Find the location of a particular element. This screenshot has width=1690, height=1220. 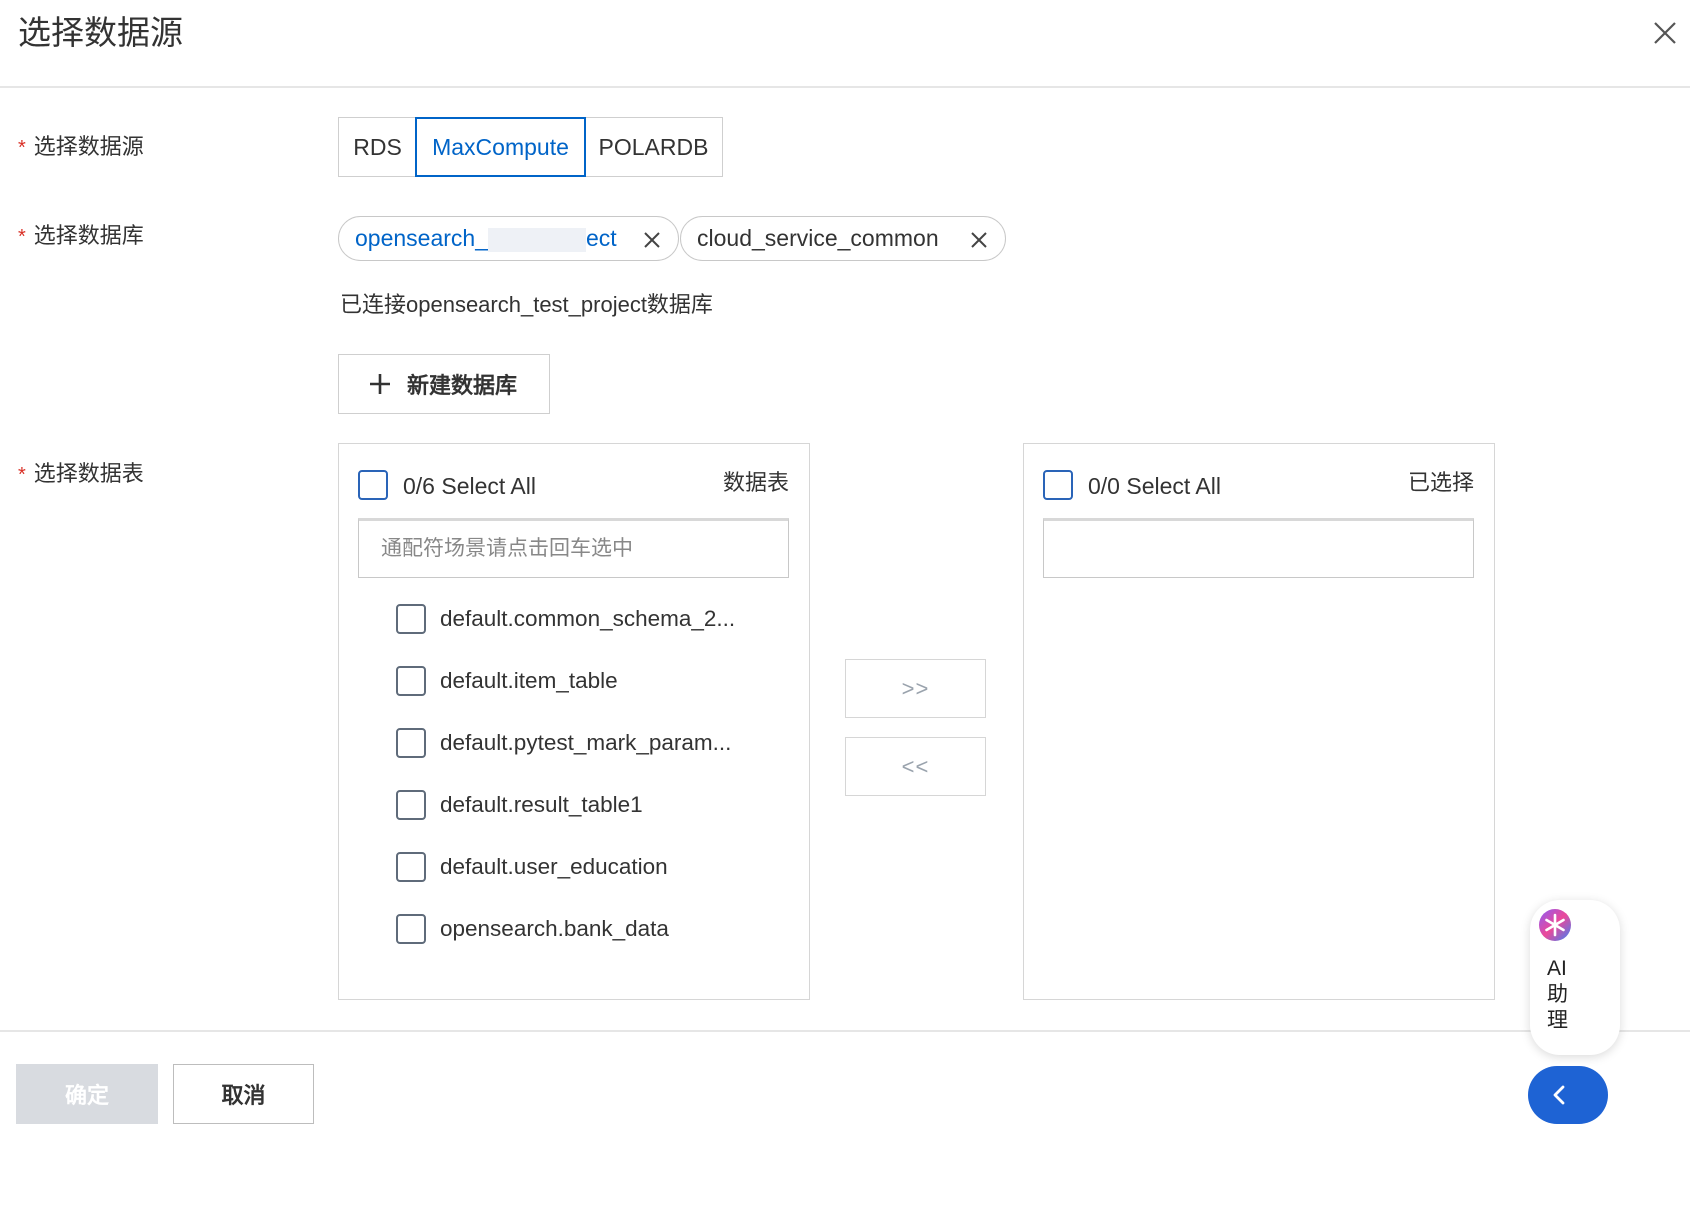

select-all-label: 0/0 Select All is located at coordinates (1154, 486).